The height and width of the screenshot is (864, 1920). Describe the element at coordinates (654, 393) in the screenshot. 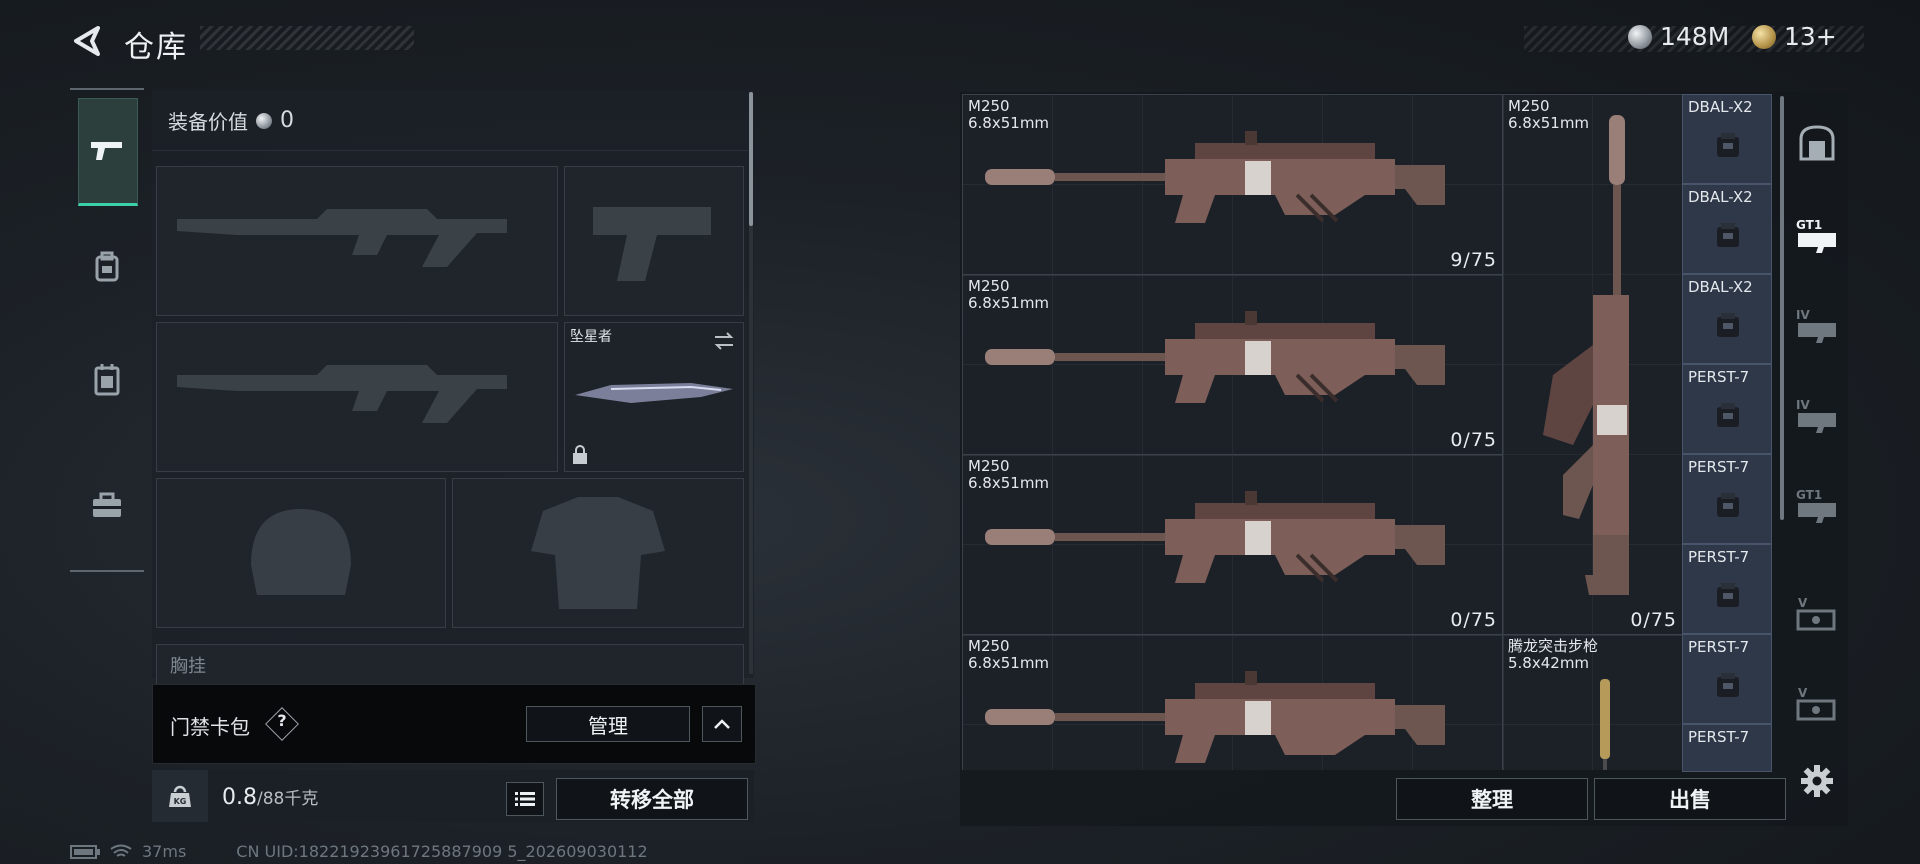

I see `melee-knife-icon` at that location.